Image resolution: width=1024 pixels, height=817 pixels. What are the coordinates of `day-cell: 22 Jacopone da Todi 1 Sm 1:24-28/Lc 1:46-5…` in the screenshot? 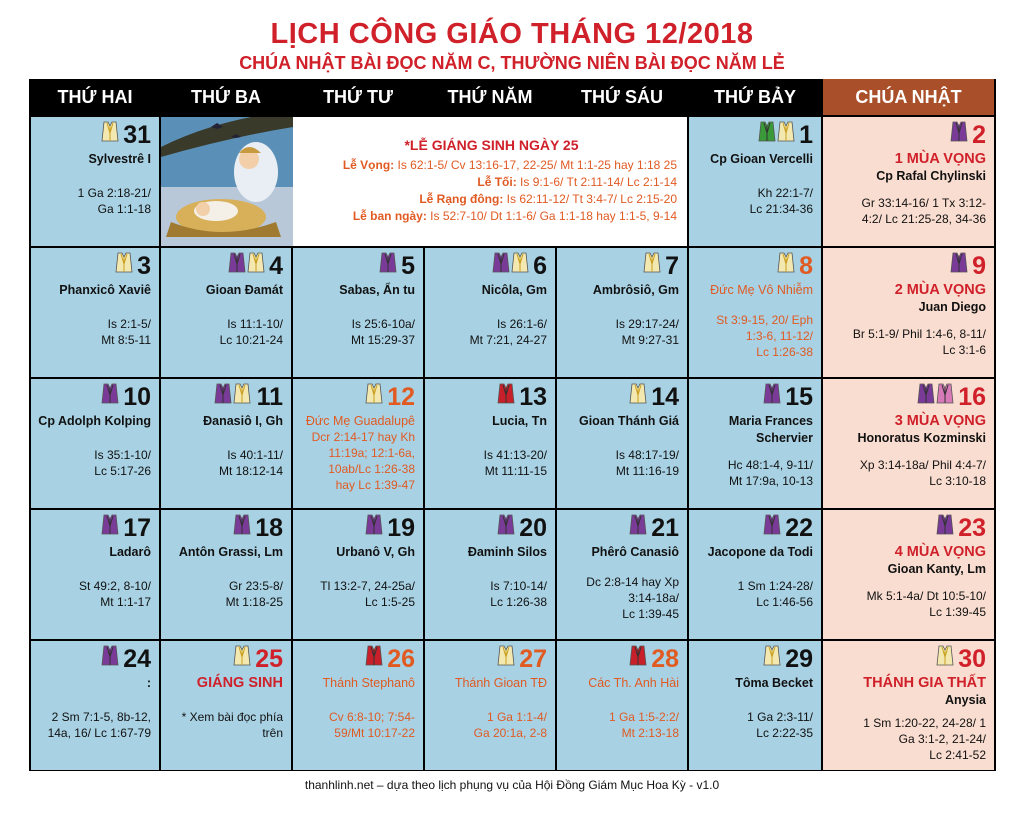 It's located at (755, 574).